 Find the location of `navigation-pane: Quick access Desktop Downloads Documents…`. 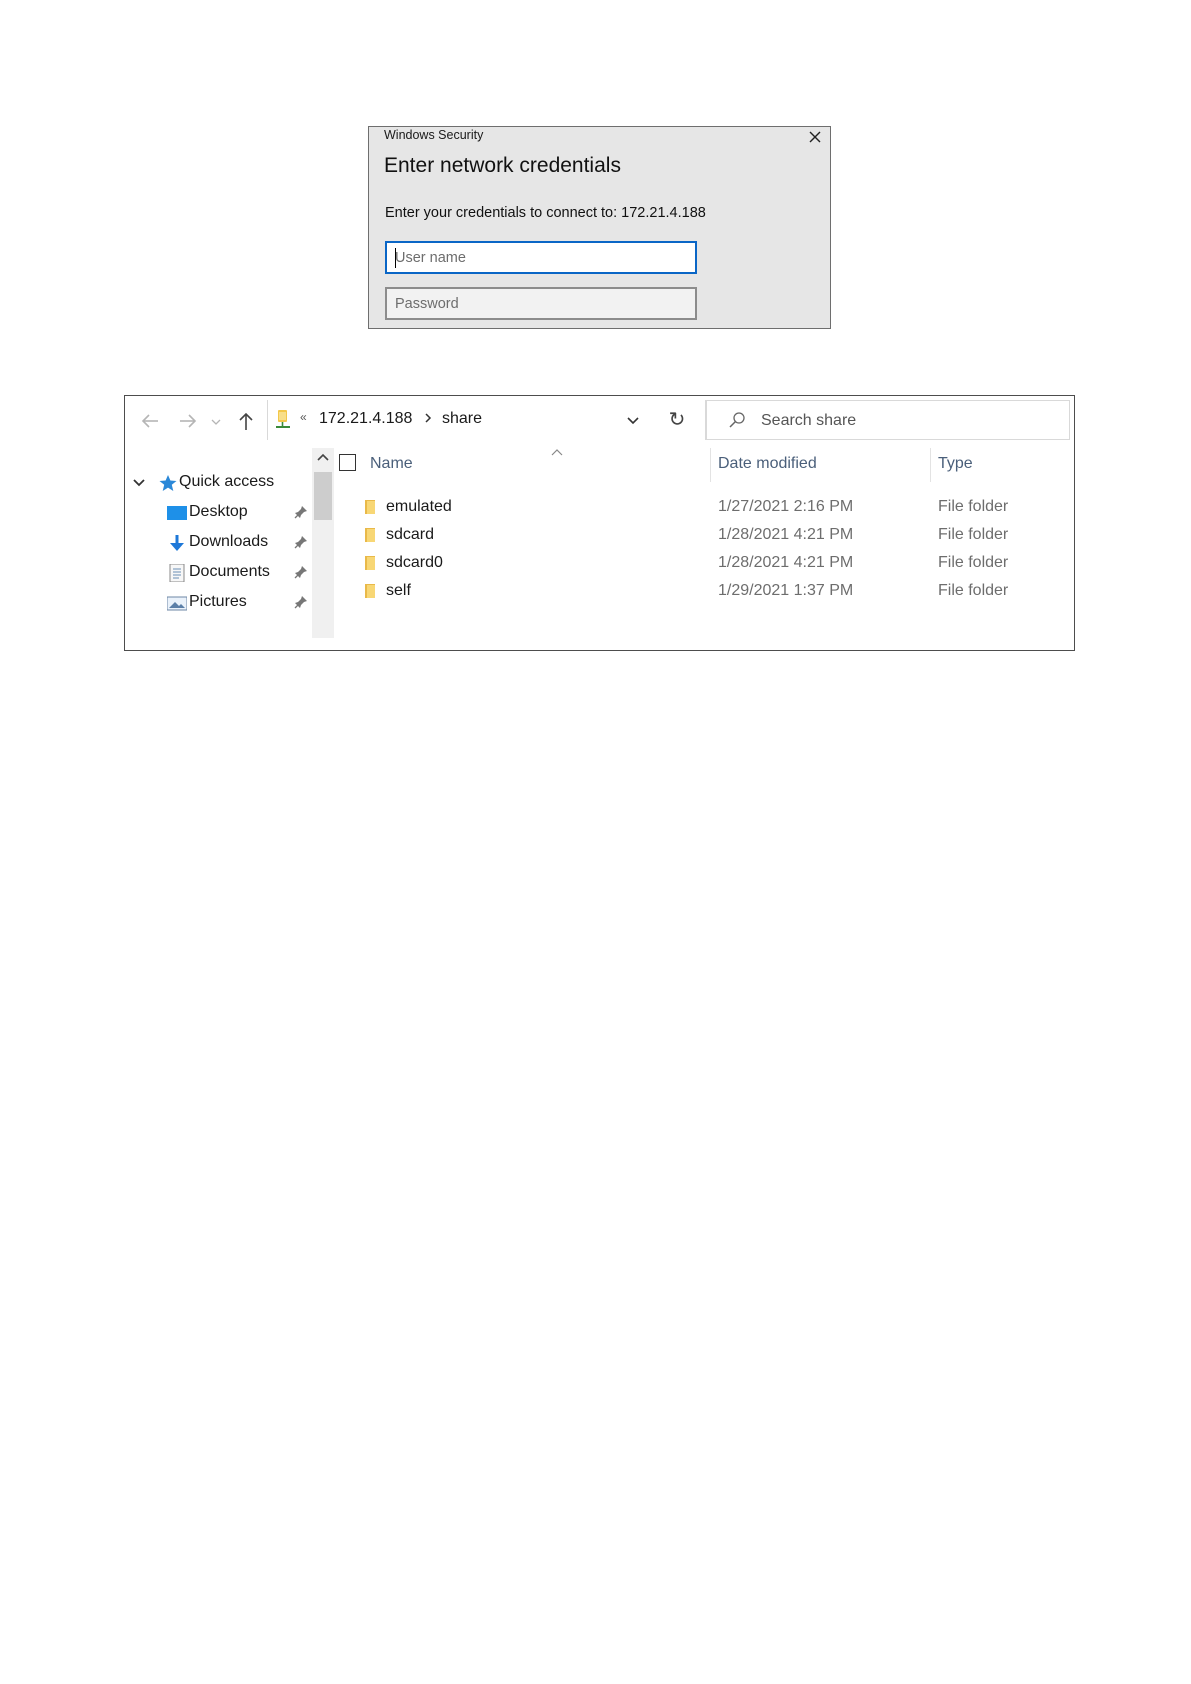

navigation-pane: Quick access Desktop Downloads Documents… is located at coordinates (230, 548).